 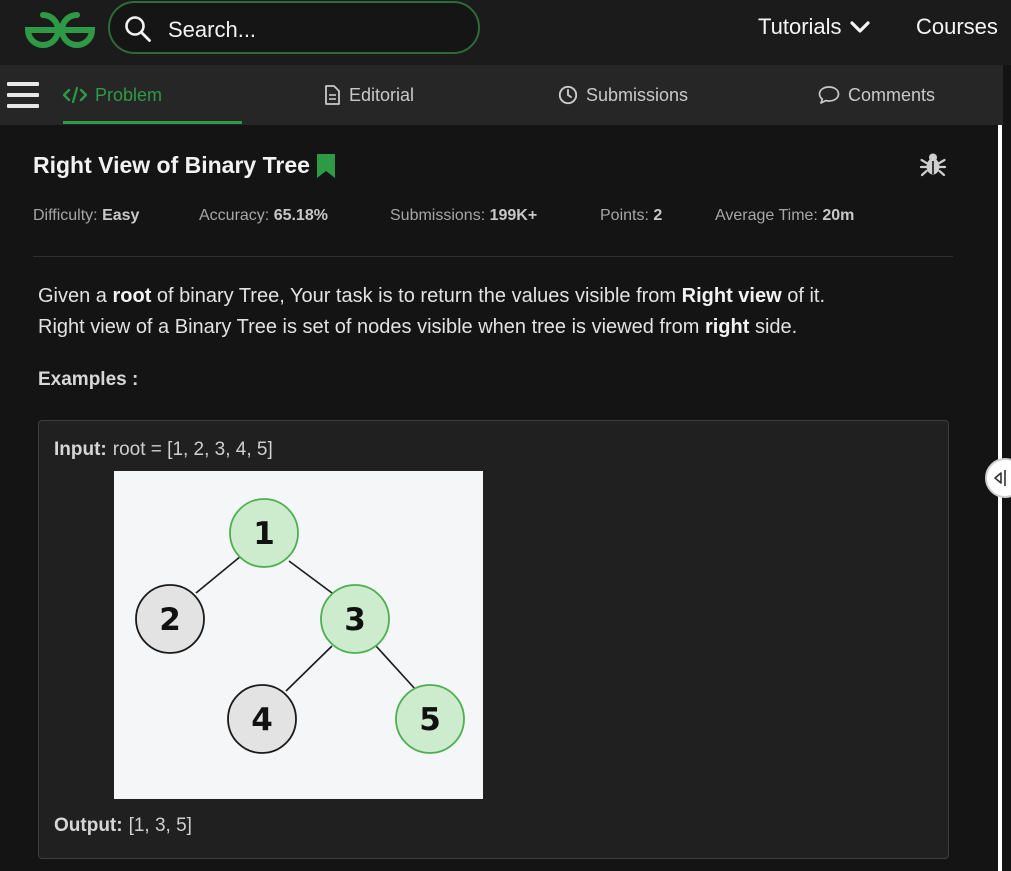 I want to click on points-stat: Points: 2, so click(x=631, y=216).